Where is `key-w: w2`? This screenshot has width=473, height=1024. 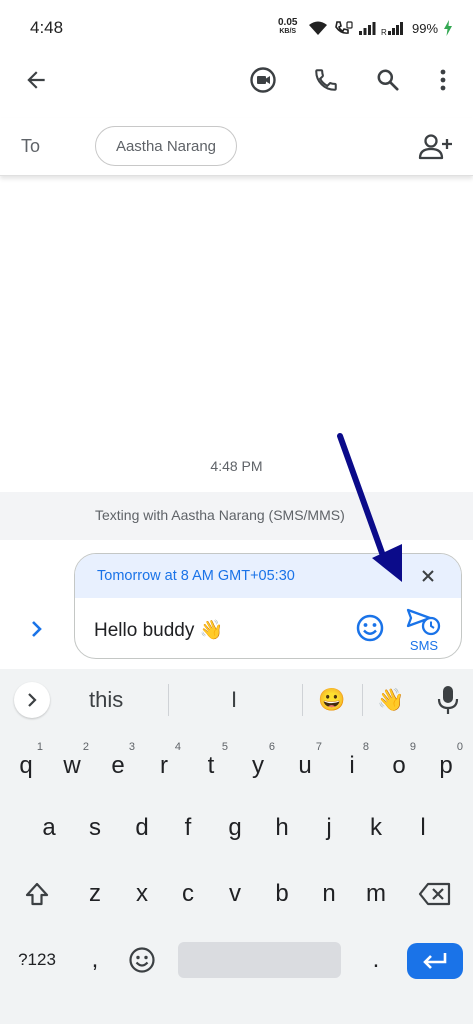
key-w: w2 is located at coordinates (72, 766).